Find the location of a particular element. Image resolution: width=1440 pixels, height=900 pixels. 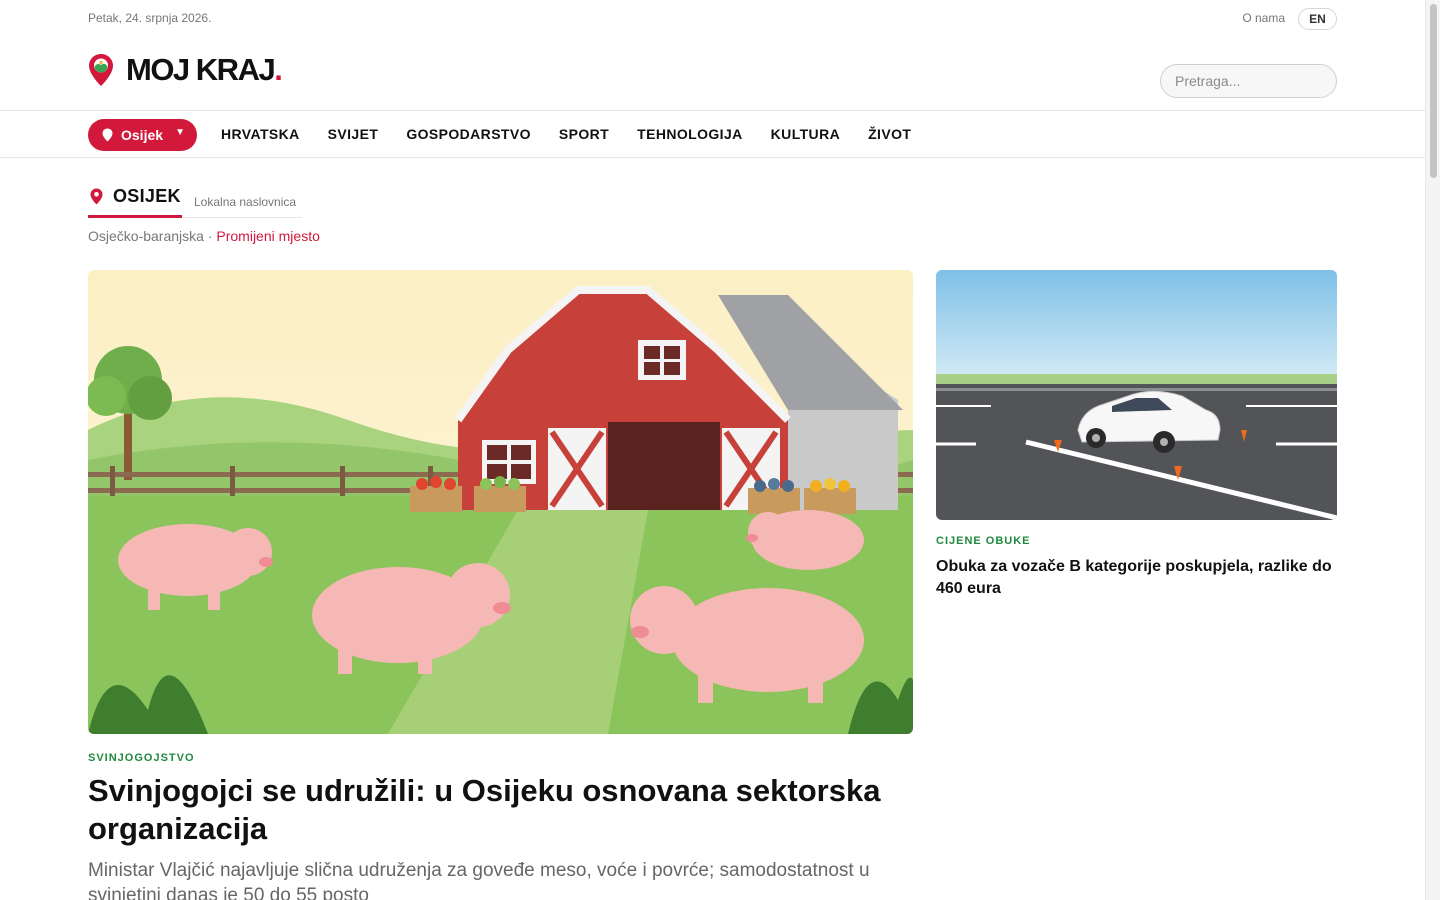

region-name: Osječko-baranjska is located at coordinates (146, 236).